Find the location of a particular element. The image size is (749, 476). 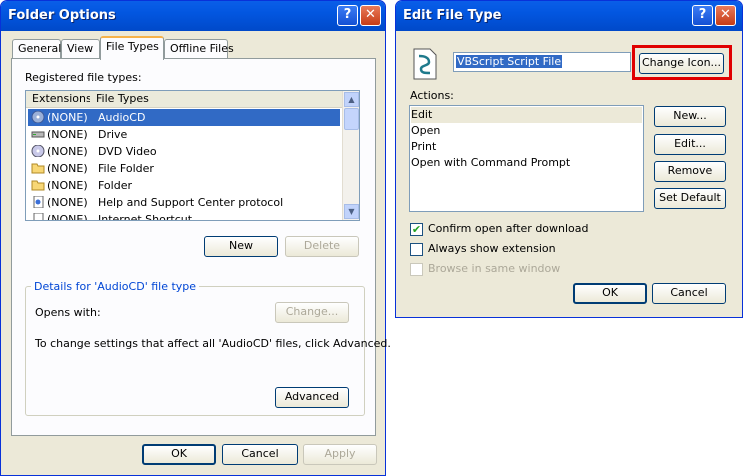

file-type-name-value: VBScript Script File is located at coordinates (509, 61).